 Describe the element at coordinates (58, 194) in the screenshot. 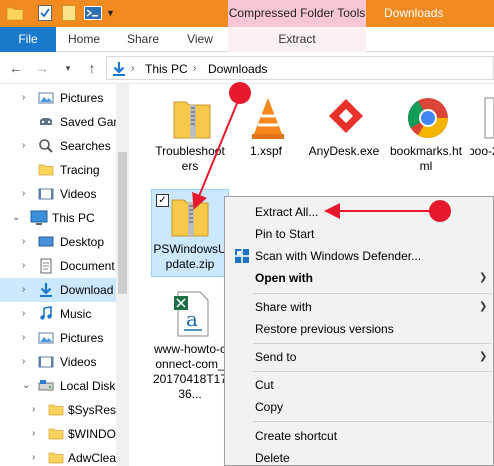

I see `nav-item-videos: › Videos` at that location.